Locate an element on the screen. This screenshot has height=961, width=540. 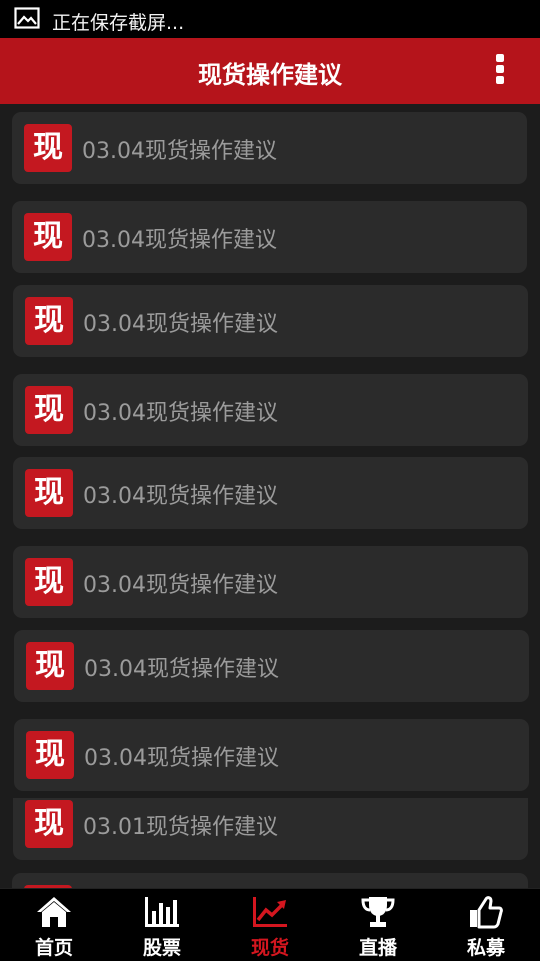
trophy-icon is located at coordinates (378, 912).